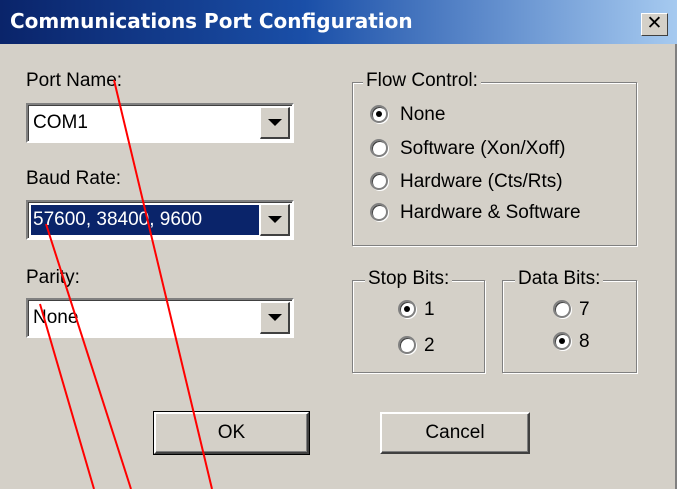 The image size is (677, 489). I want to click on flow-control-legend: Flow Control:, so click(422, 81).